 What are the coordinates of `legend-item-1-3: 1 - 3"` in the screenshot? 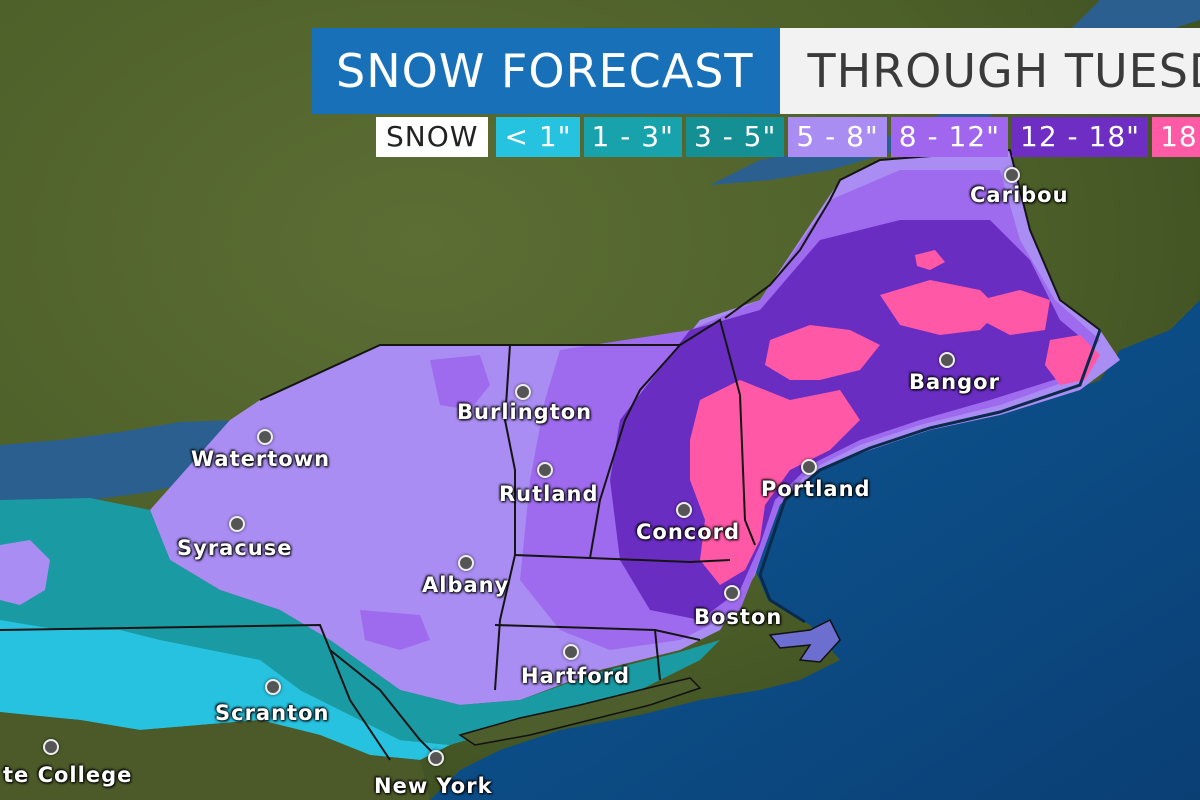 It's located at (632, 137).